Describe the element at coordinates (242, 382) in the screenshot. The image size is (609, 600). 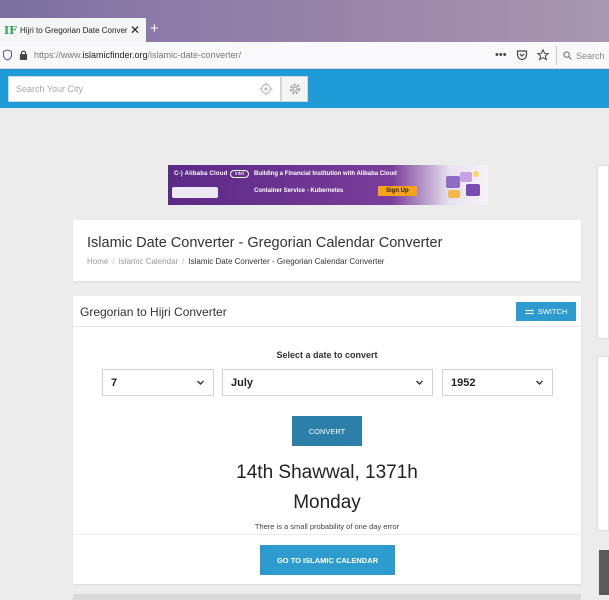
I see `month-select-value: July` at that location.